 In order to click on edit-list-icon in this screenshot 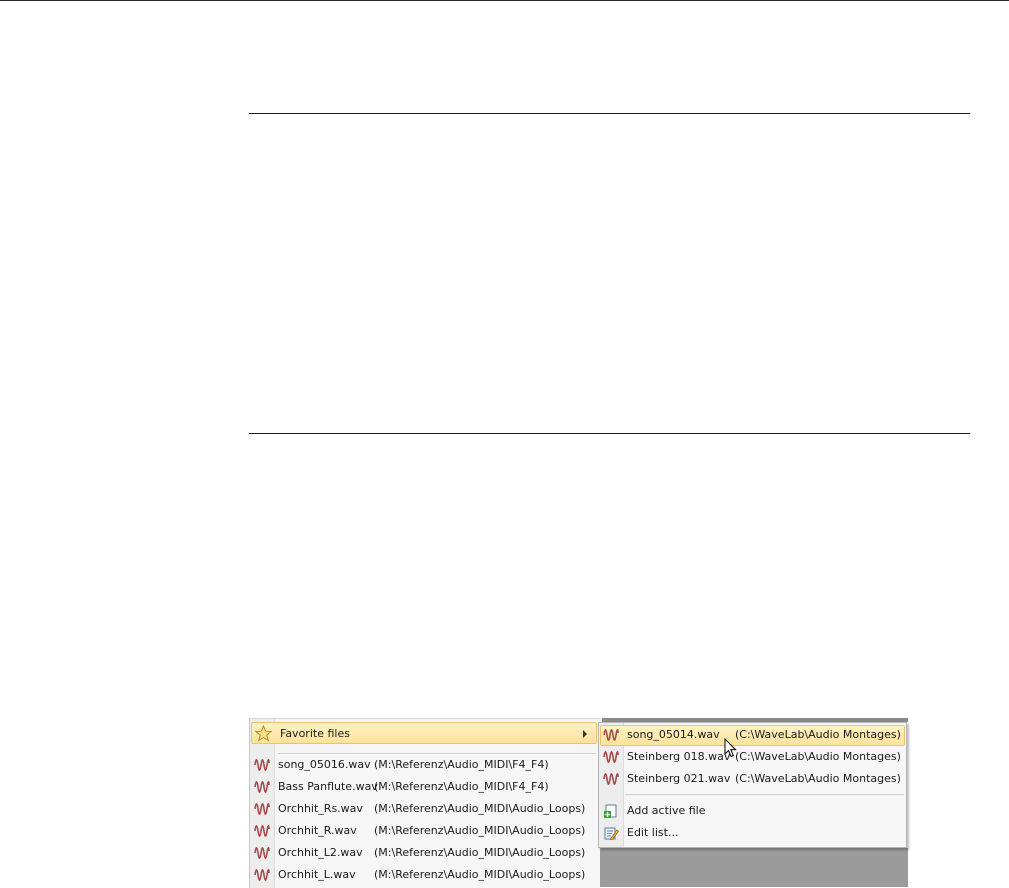, I will do `click(611, 833)`.